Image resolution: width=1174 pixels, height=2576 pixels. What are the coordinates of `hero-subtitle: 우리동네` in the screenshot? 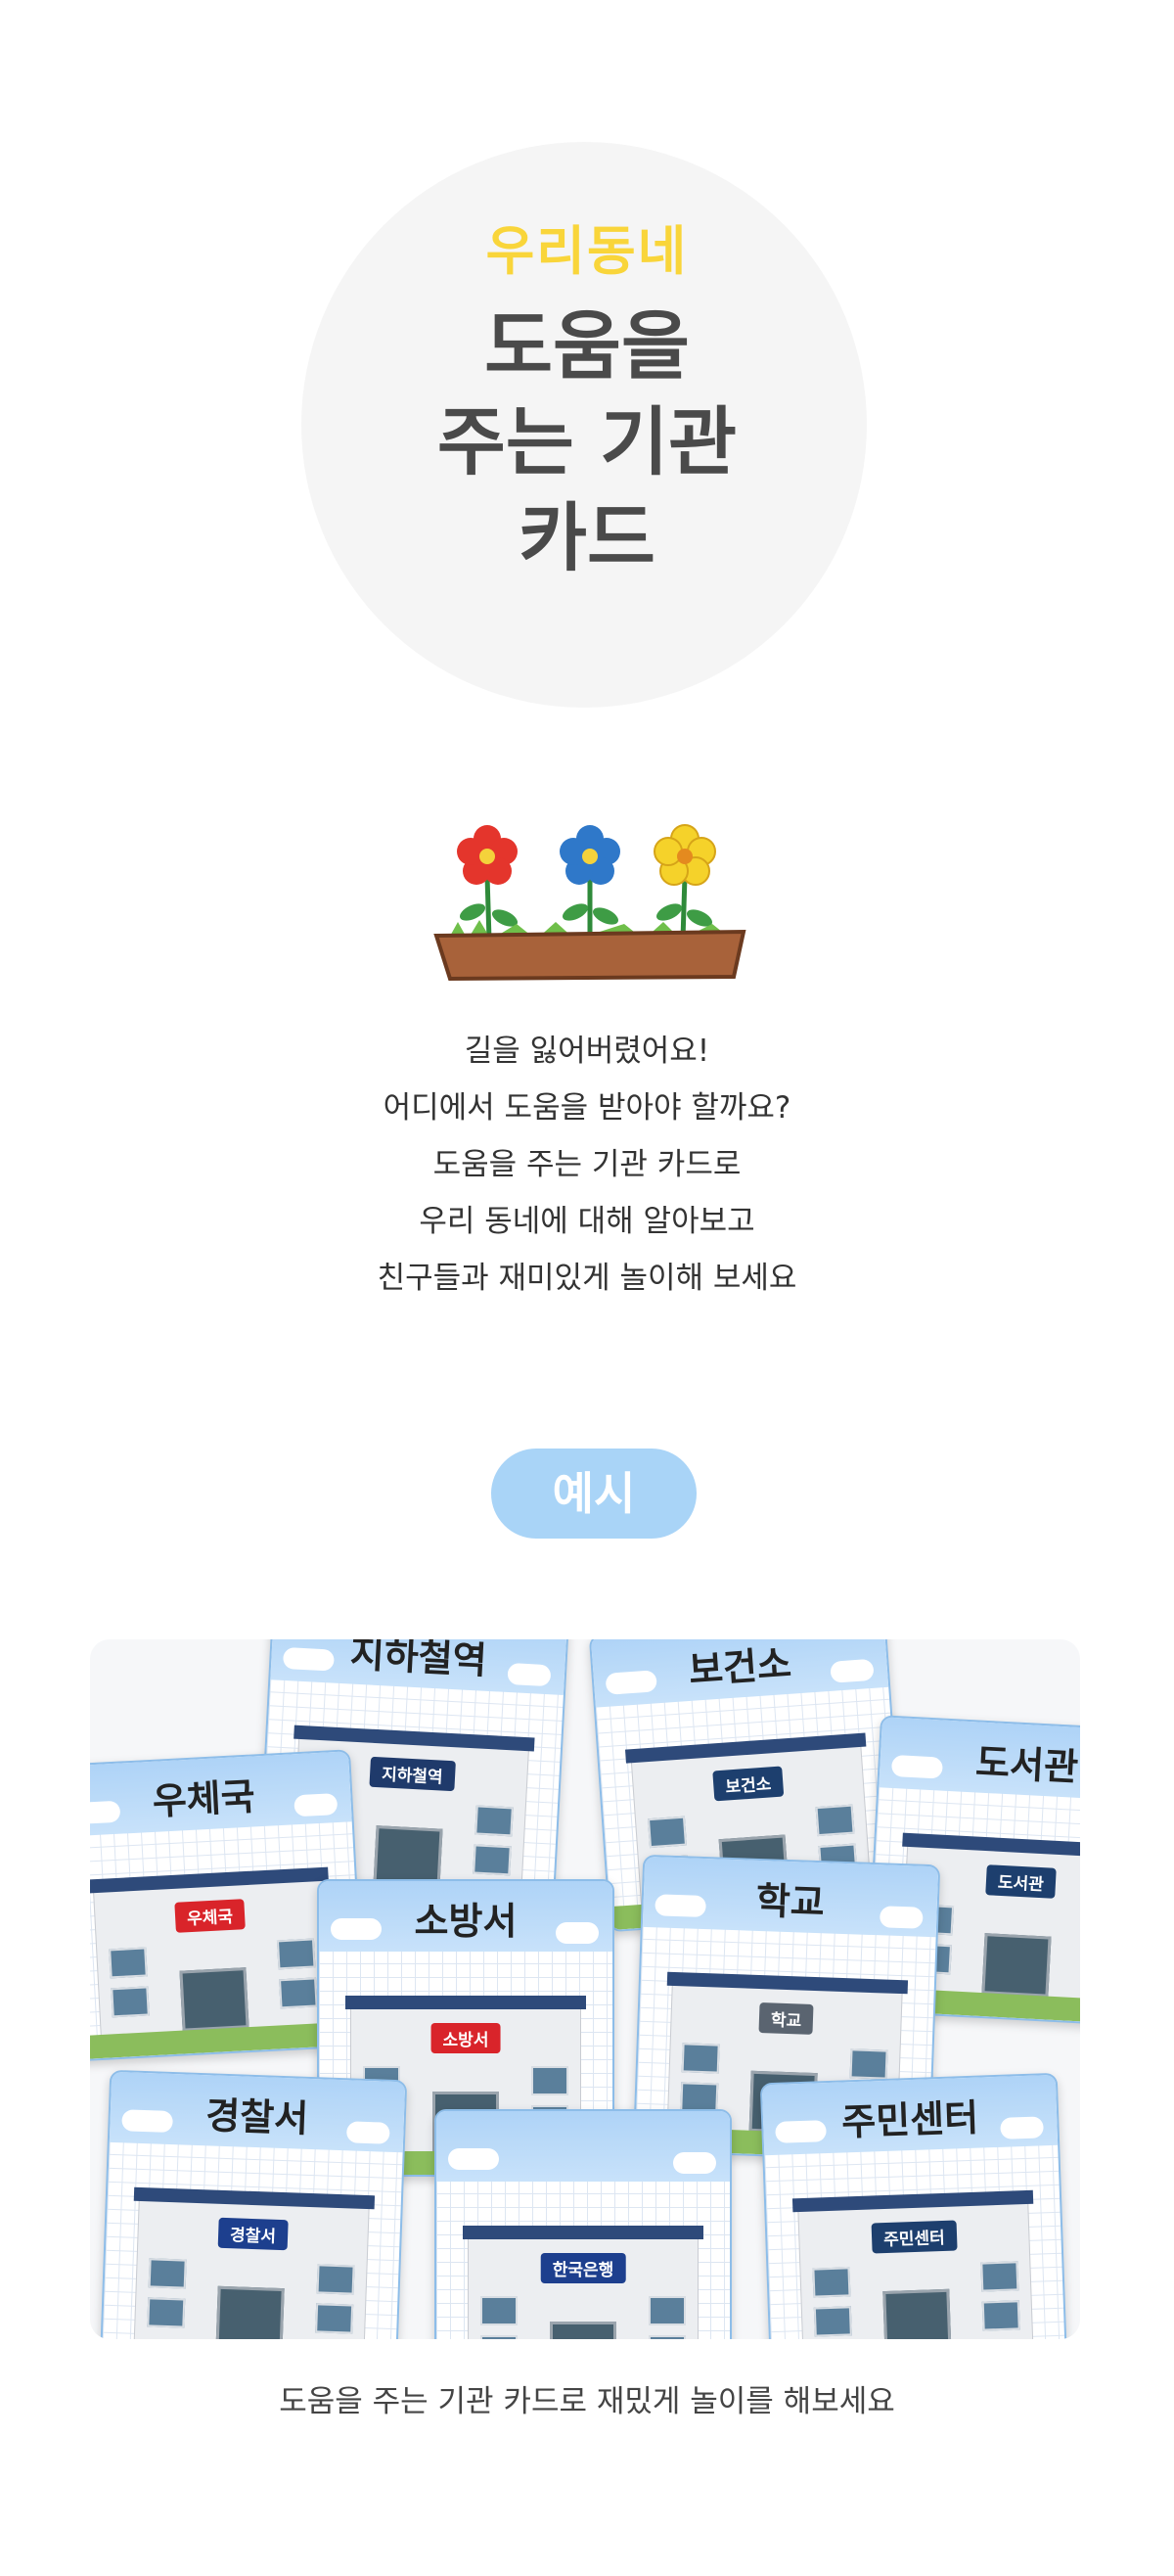 It's located at (587, 251).